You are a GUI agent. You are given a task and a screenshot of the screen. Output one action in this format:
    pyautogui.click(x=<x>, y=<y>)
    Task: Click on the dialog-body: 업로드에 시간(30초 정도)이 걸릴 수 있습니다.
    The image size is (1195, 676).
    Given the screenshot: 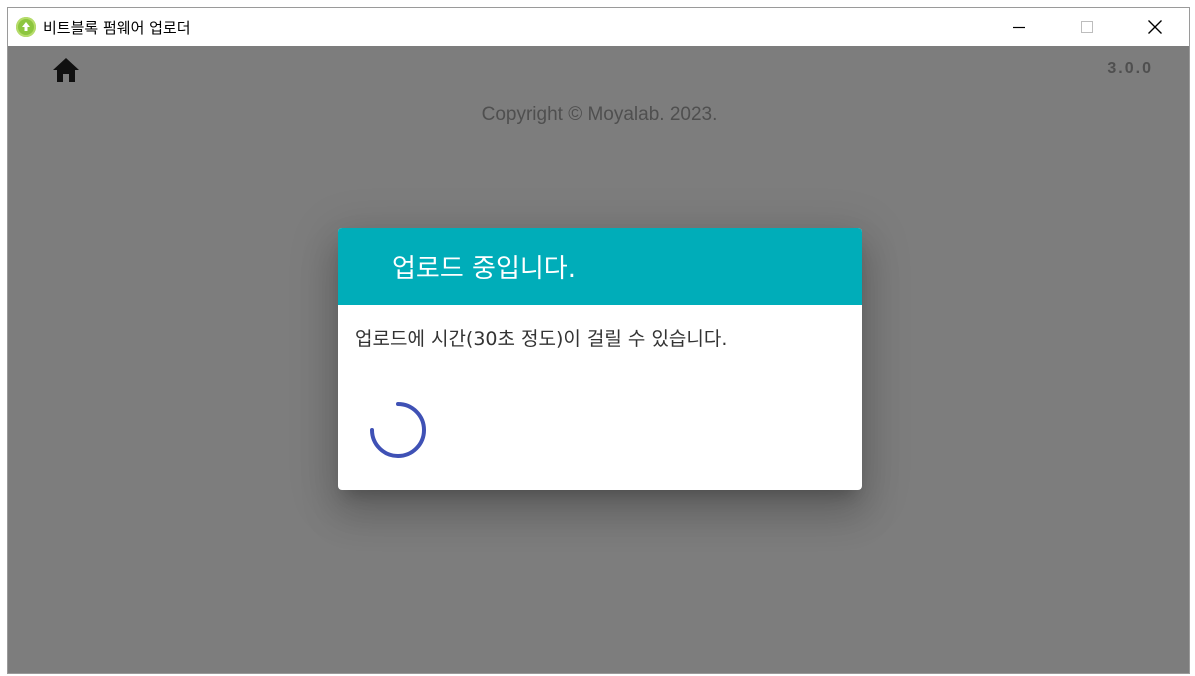 What is the action you would take?
    pyautogui.click(x=600, y=328)
    